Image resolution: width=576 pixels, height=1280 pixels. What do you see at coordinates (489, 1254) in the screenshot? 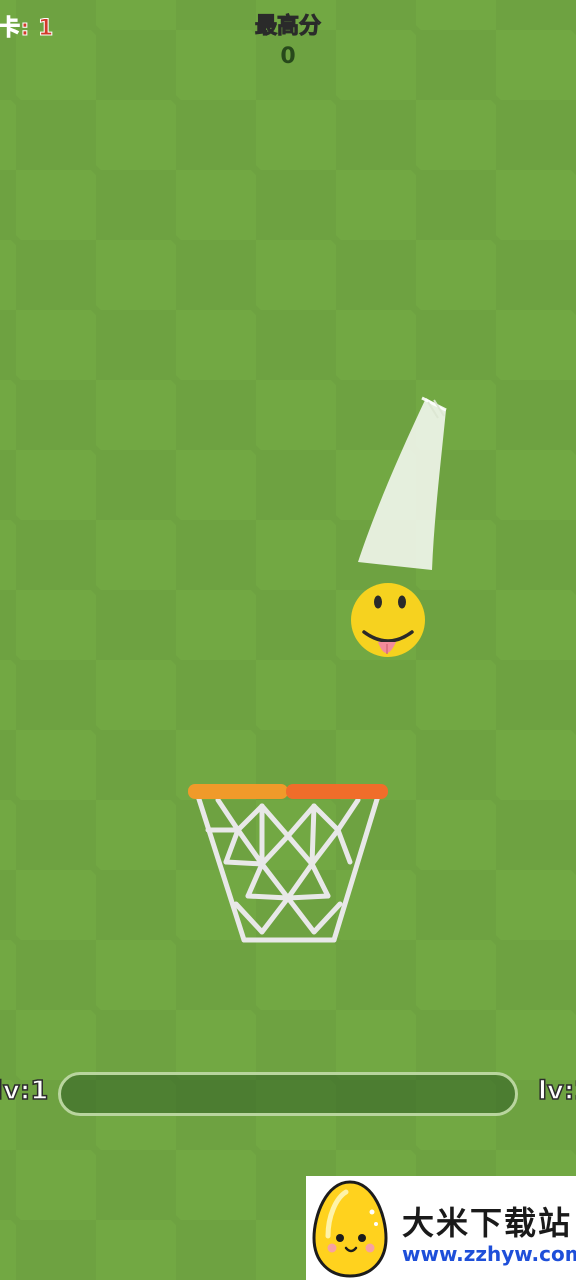
I see `watermark-url: www.zzhyw.com` at bounding box center [489, 1254].